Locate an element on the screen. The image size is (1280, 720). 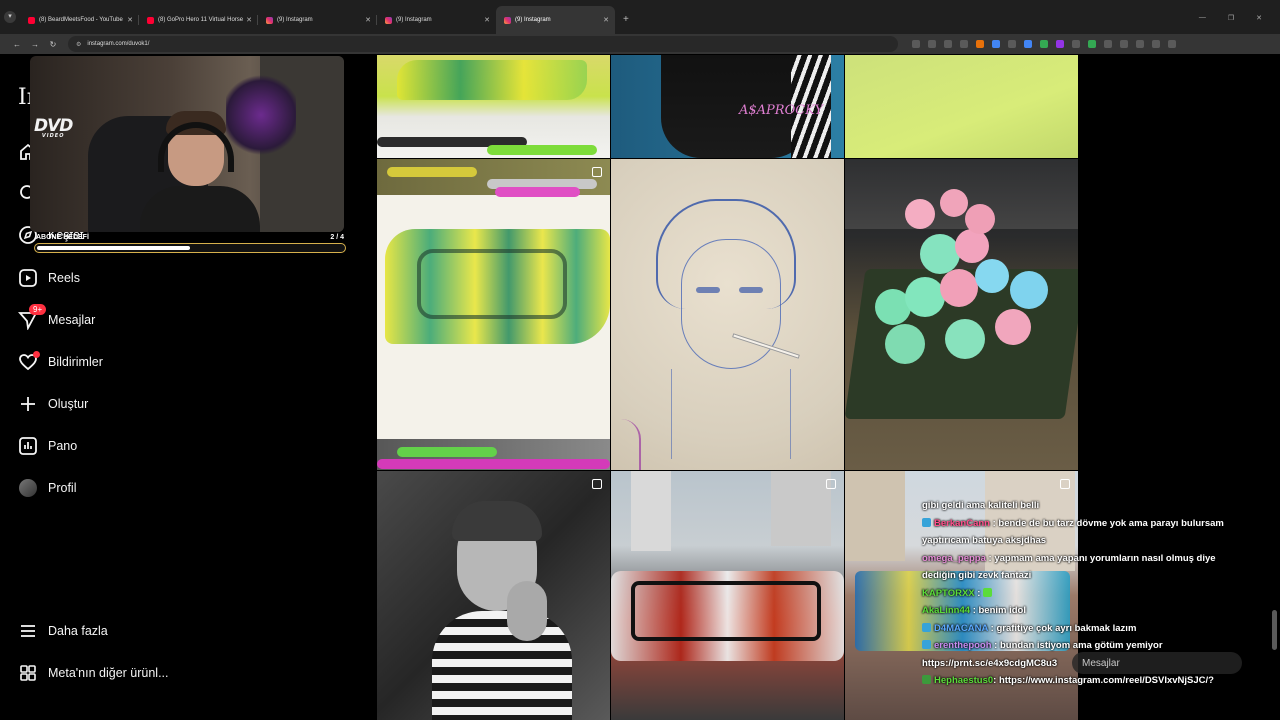
messages-badge: 9+ is located at coordinates (38, 309).